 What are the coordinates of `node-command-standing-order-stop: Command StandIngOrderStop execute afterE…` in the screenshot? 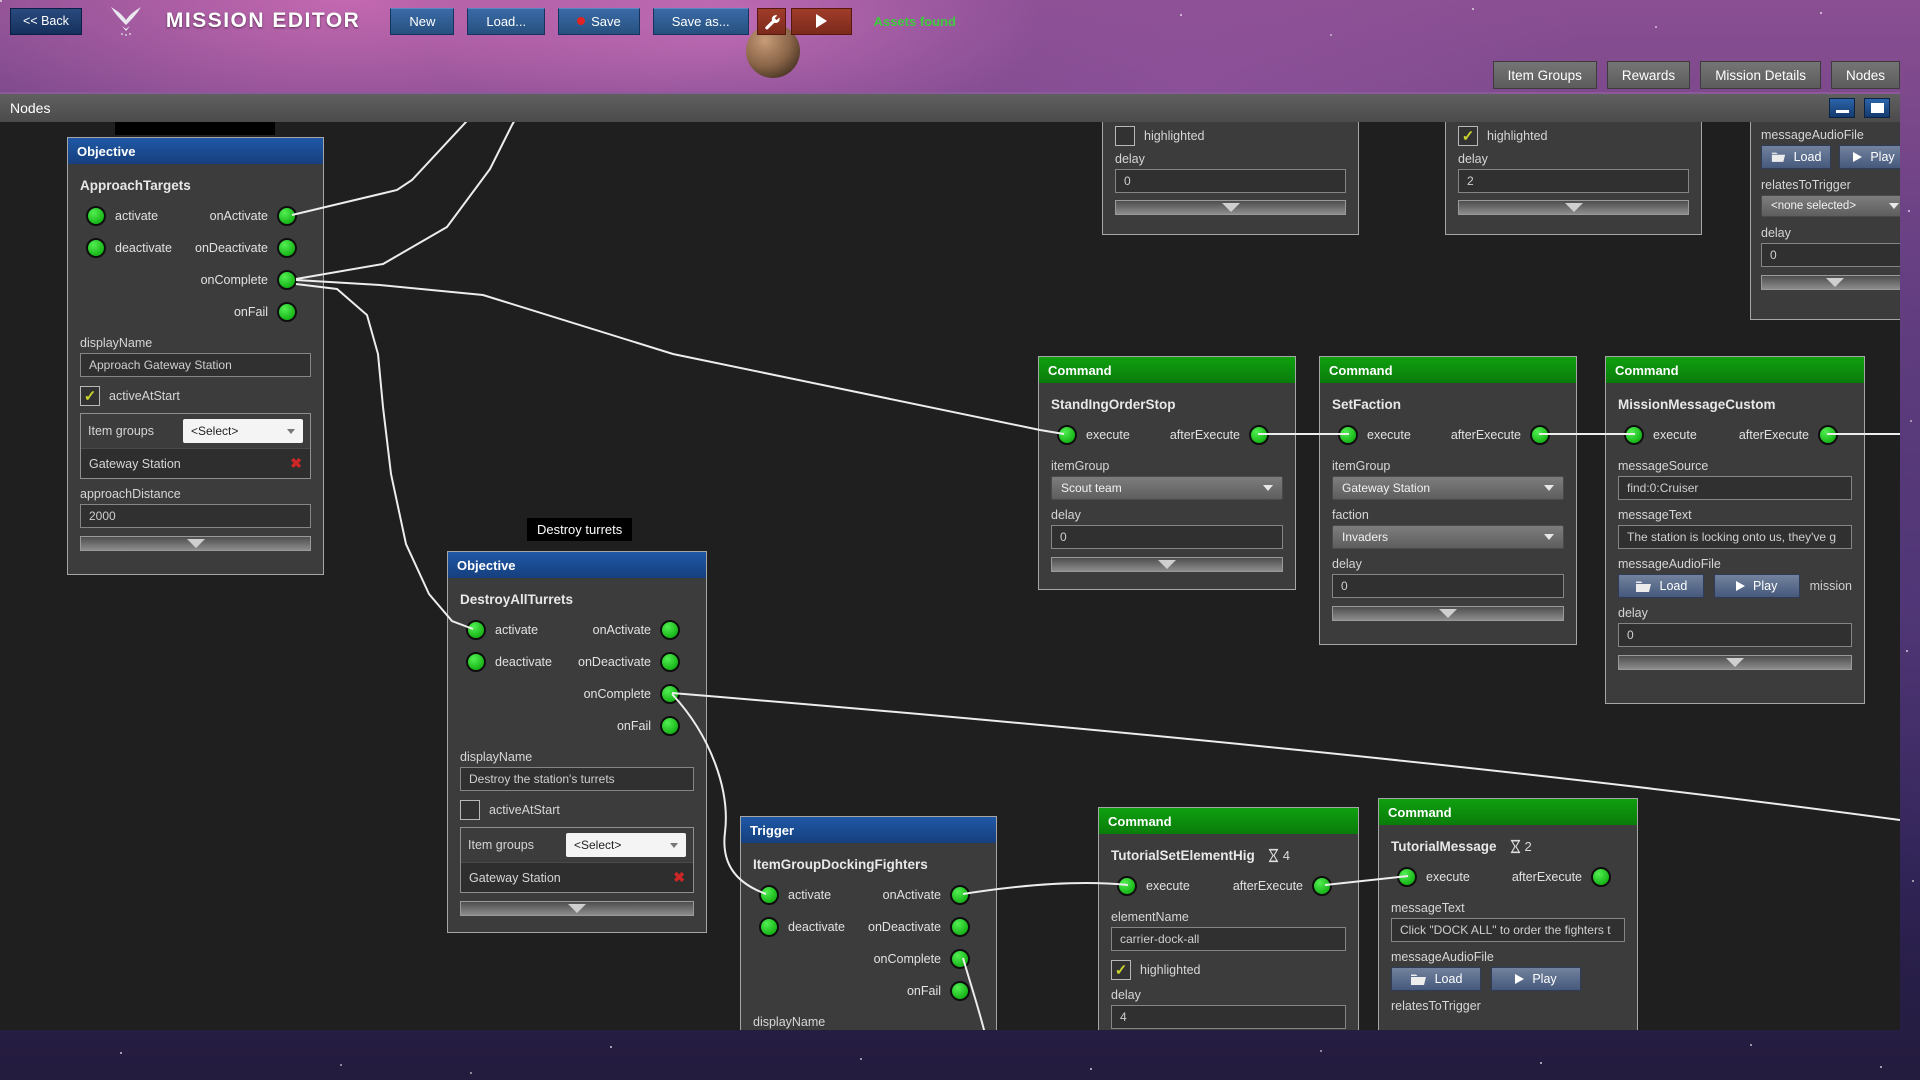 It's located at (1167, 473).